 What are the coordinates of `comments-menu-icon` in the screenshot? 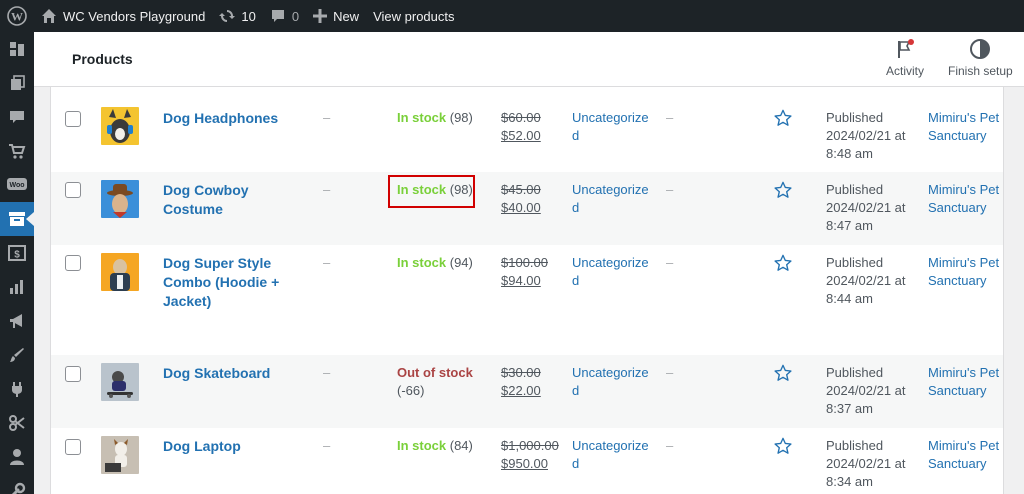 It's located at (17, 117).